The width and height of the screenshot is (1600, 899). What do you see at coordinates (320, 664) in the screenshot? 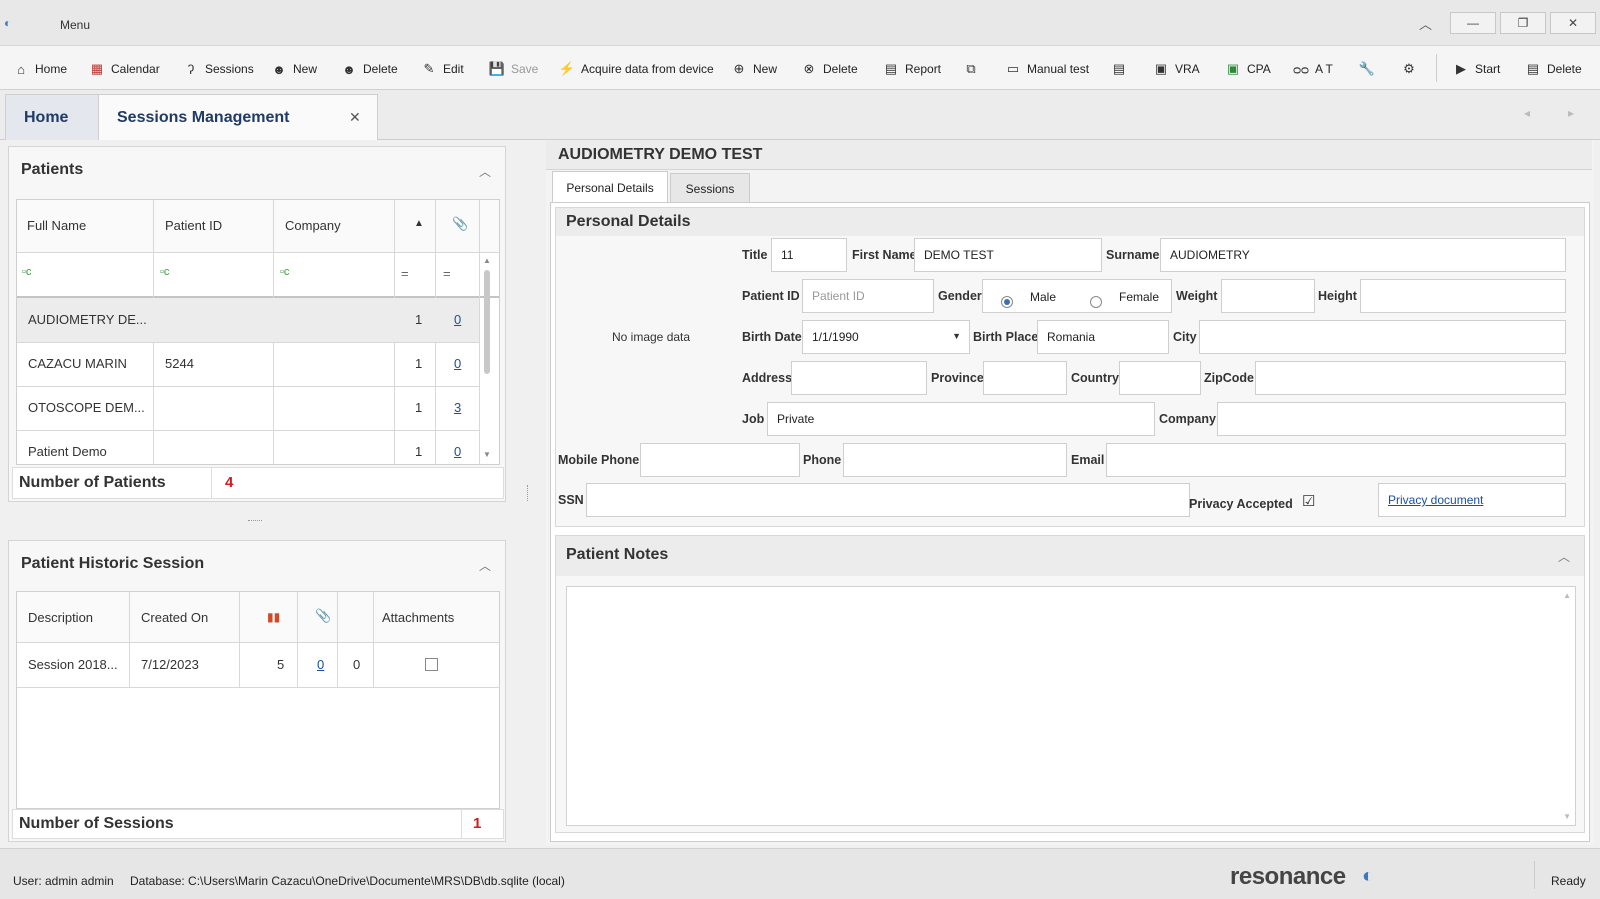
I see `session-attachments-link: 0` at bounding box center [320, 664].